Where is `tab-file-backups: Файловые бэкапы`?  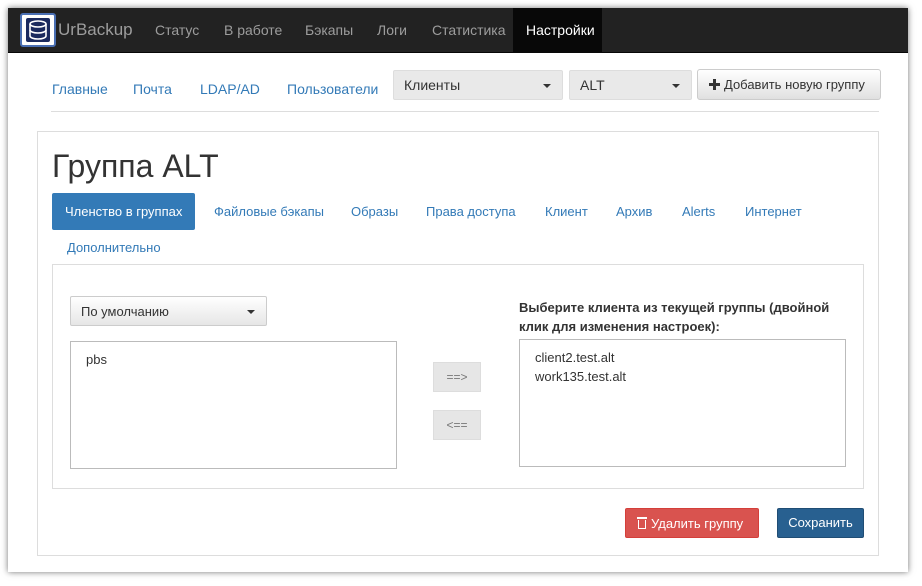 tab-file-backups: Файловые бэкапы is located at coordinates (269, 211).